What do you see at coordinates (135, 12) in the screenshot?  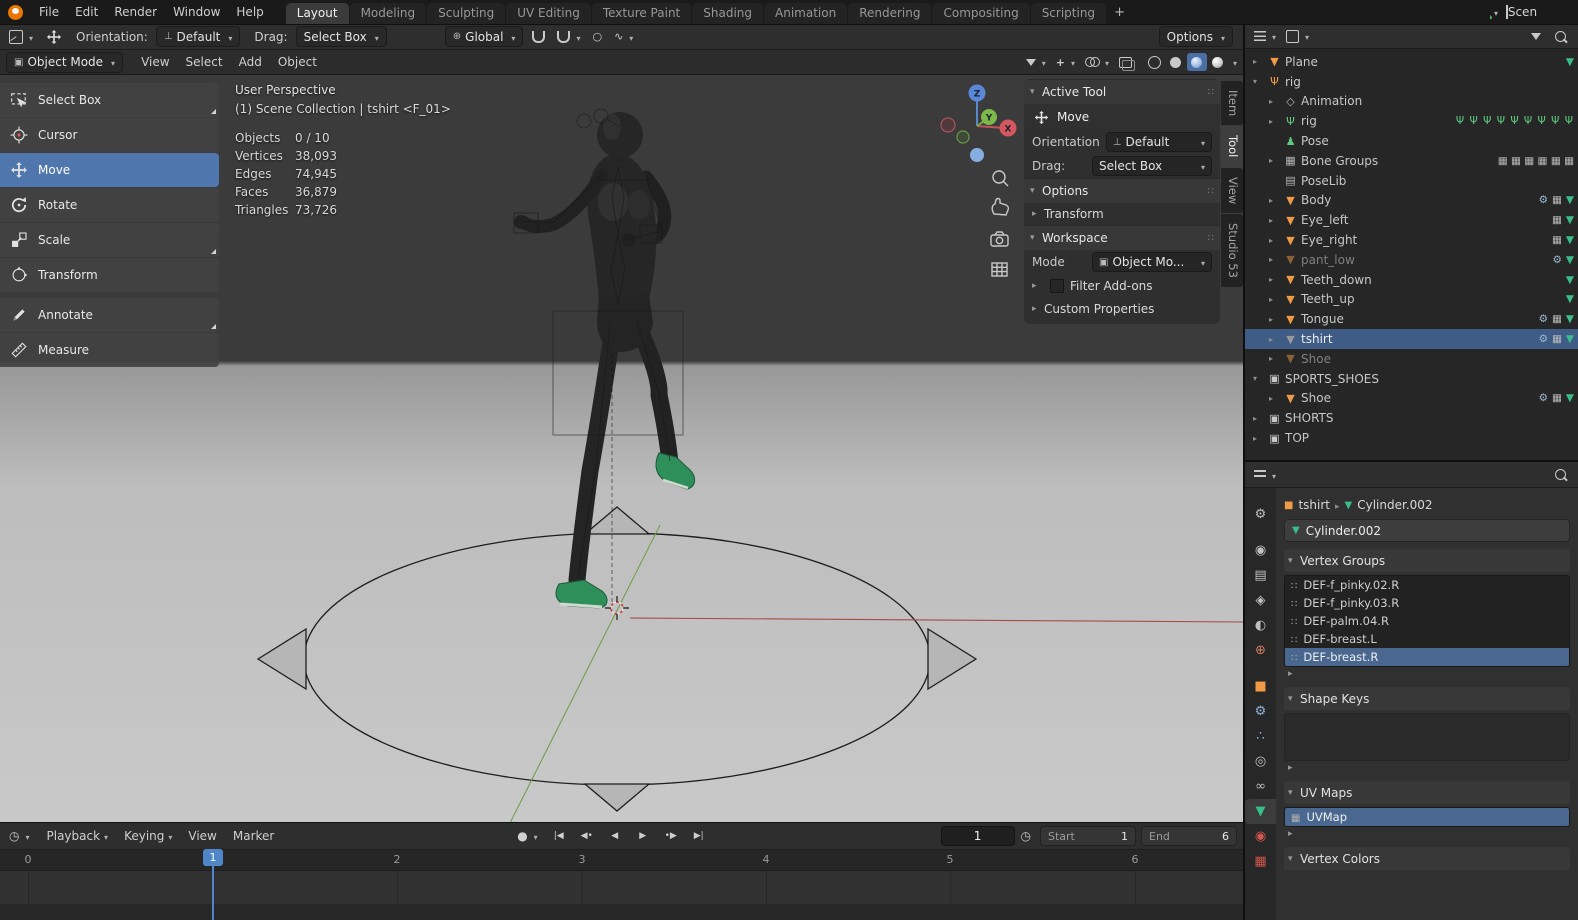 I see `menu-item: Render` at bounding box center [135, 12].